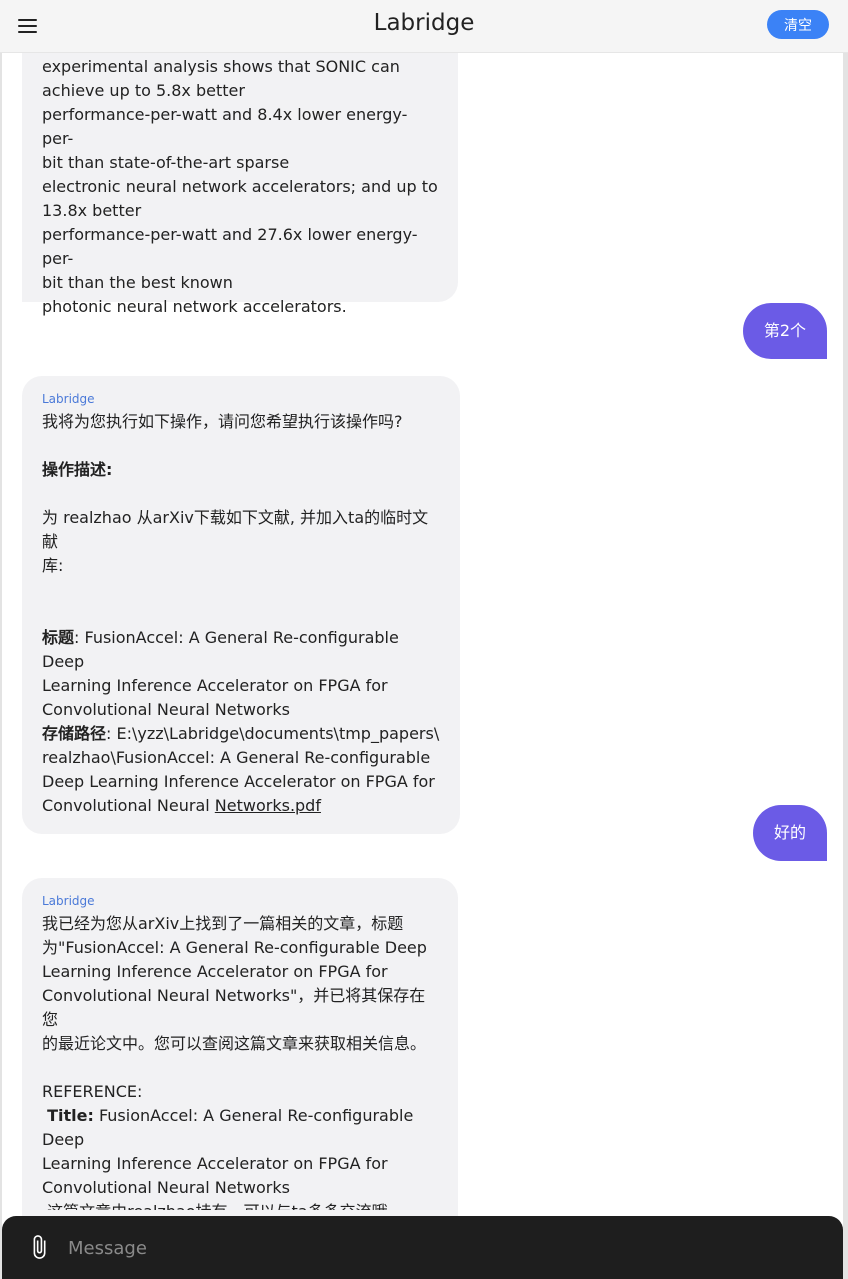 Image resolution: width=848 pixels, height=1279 pixels. What do you see at coordinates (70, 1115) in the screenshot?
I see `reference-title-label: Title:` at bounding box center [70, 1115].